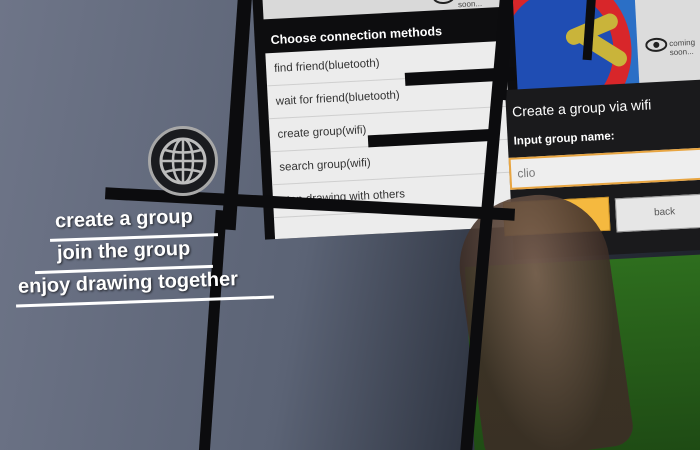 The width and height of the screenshot is (700, 450). I want to click on tagline-join-group: join the group, so click(123, 251).